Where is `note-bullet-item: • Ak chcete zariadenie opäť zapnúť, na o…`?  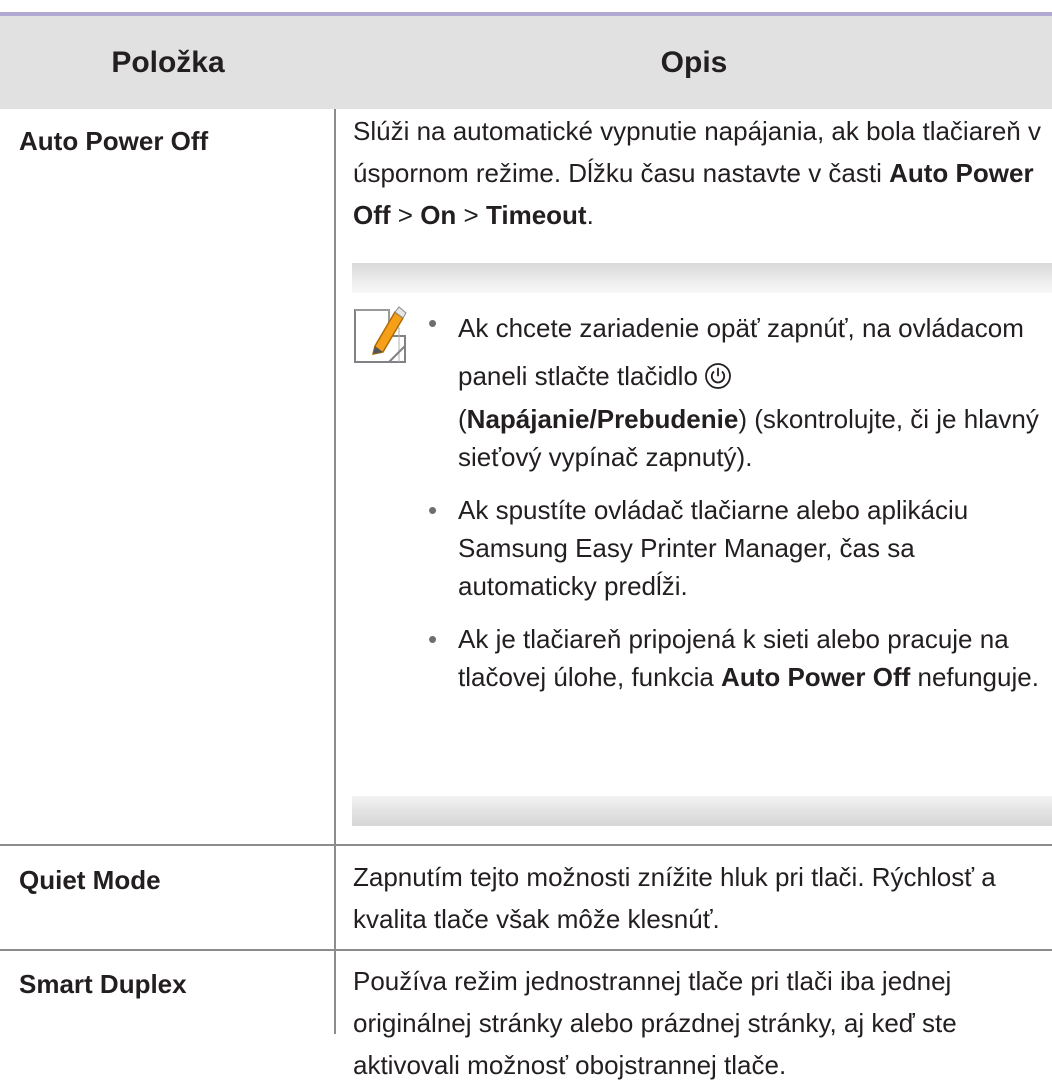 note-bullet-item: • Ak chcete zariadenie opäť zapnúť, na o… is located at coordinates (733, 390).